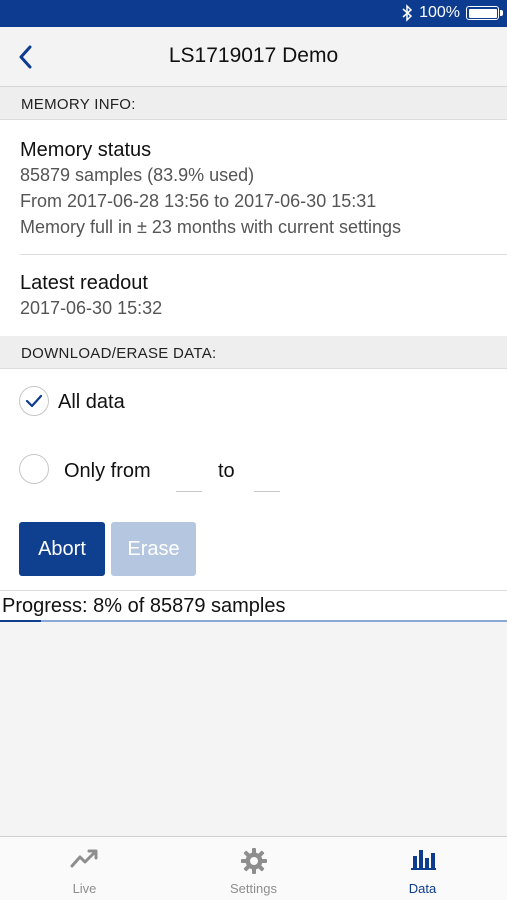 Image resolution: width=507 pixels, height=900 pixels. I want to click on memory-info-header: MEMORY INFO:, so click(253, 103).